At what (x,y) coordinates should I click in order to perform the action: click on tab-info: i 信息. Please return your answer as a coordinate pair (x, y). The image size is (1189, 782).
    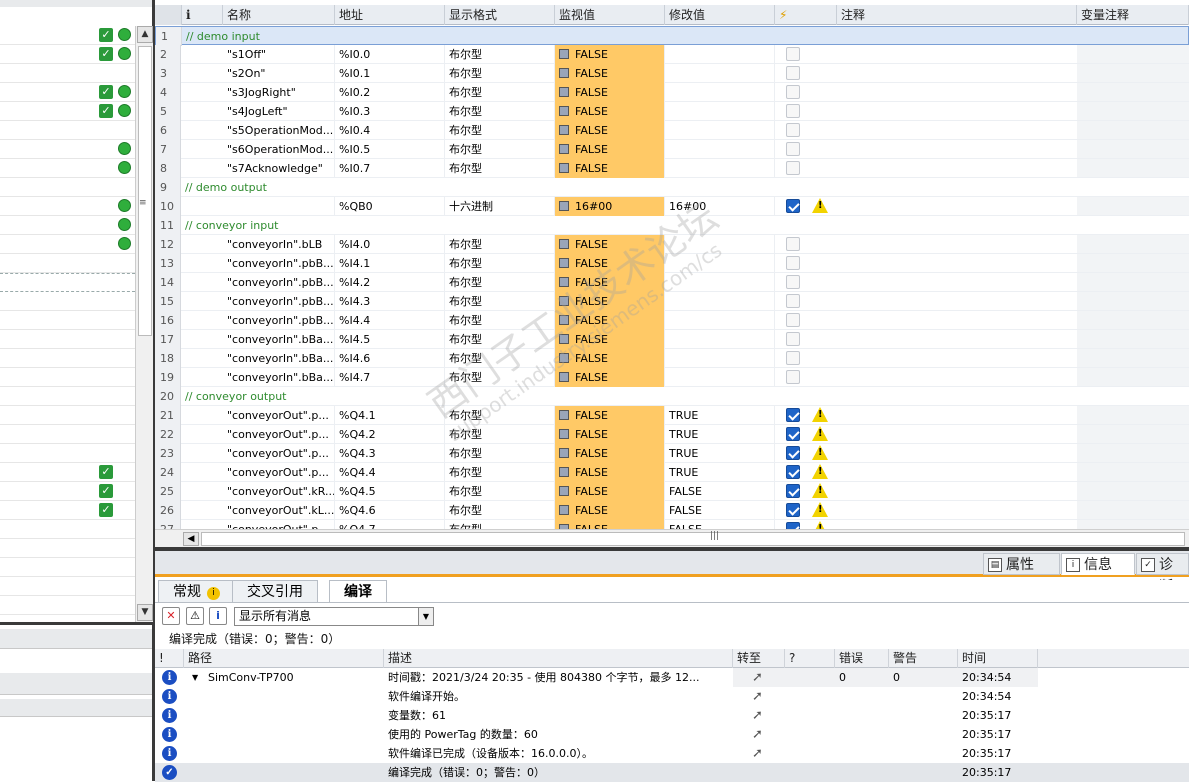
    Looking at the image, I should click on (1098, 564).